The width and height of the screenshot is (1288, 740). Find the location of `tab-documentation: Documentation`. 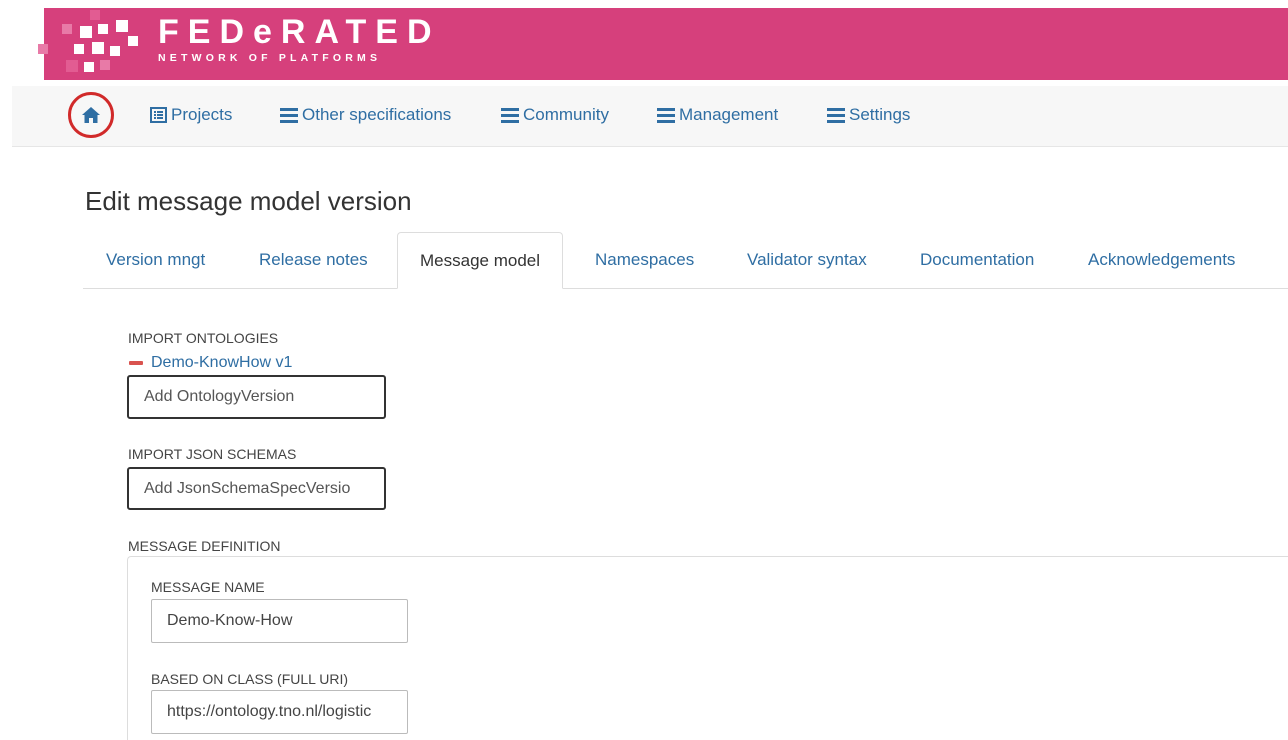

tab-documentation: Documentation is located at coordinates (977, 260).